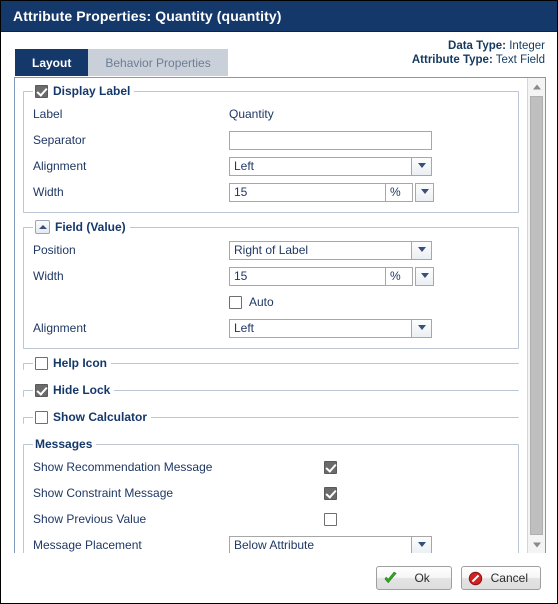 The height and width of the screenshot is (604, 558). I want to click on scrollbar-track, so click(536, 315).